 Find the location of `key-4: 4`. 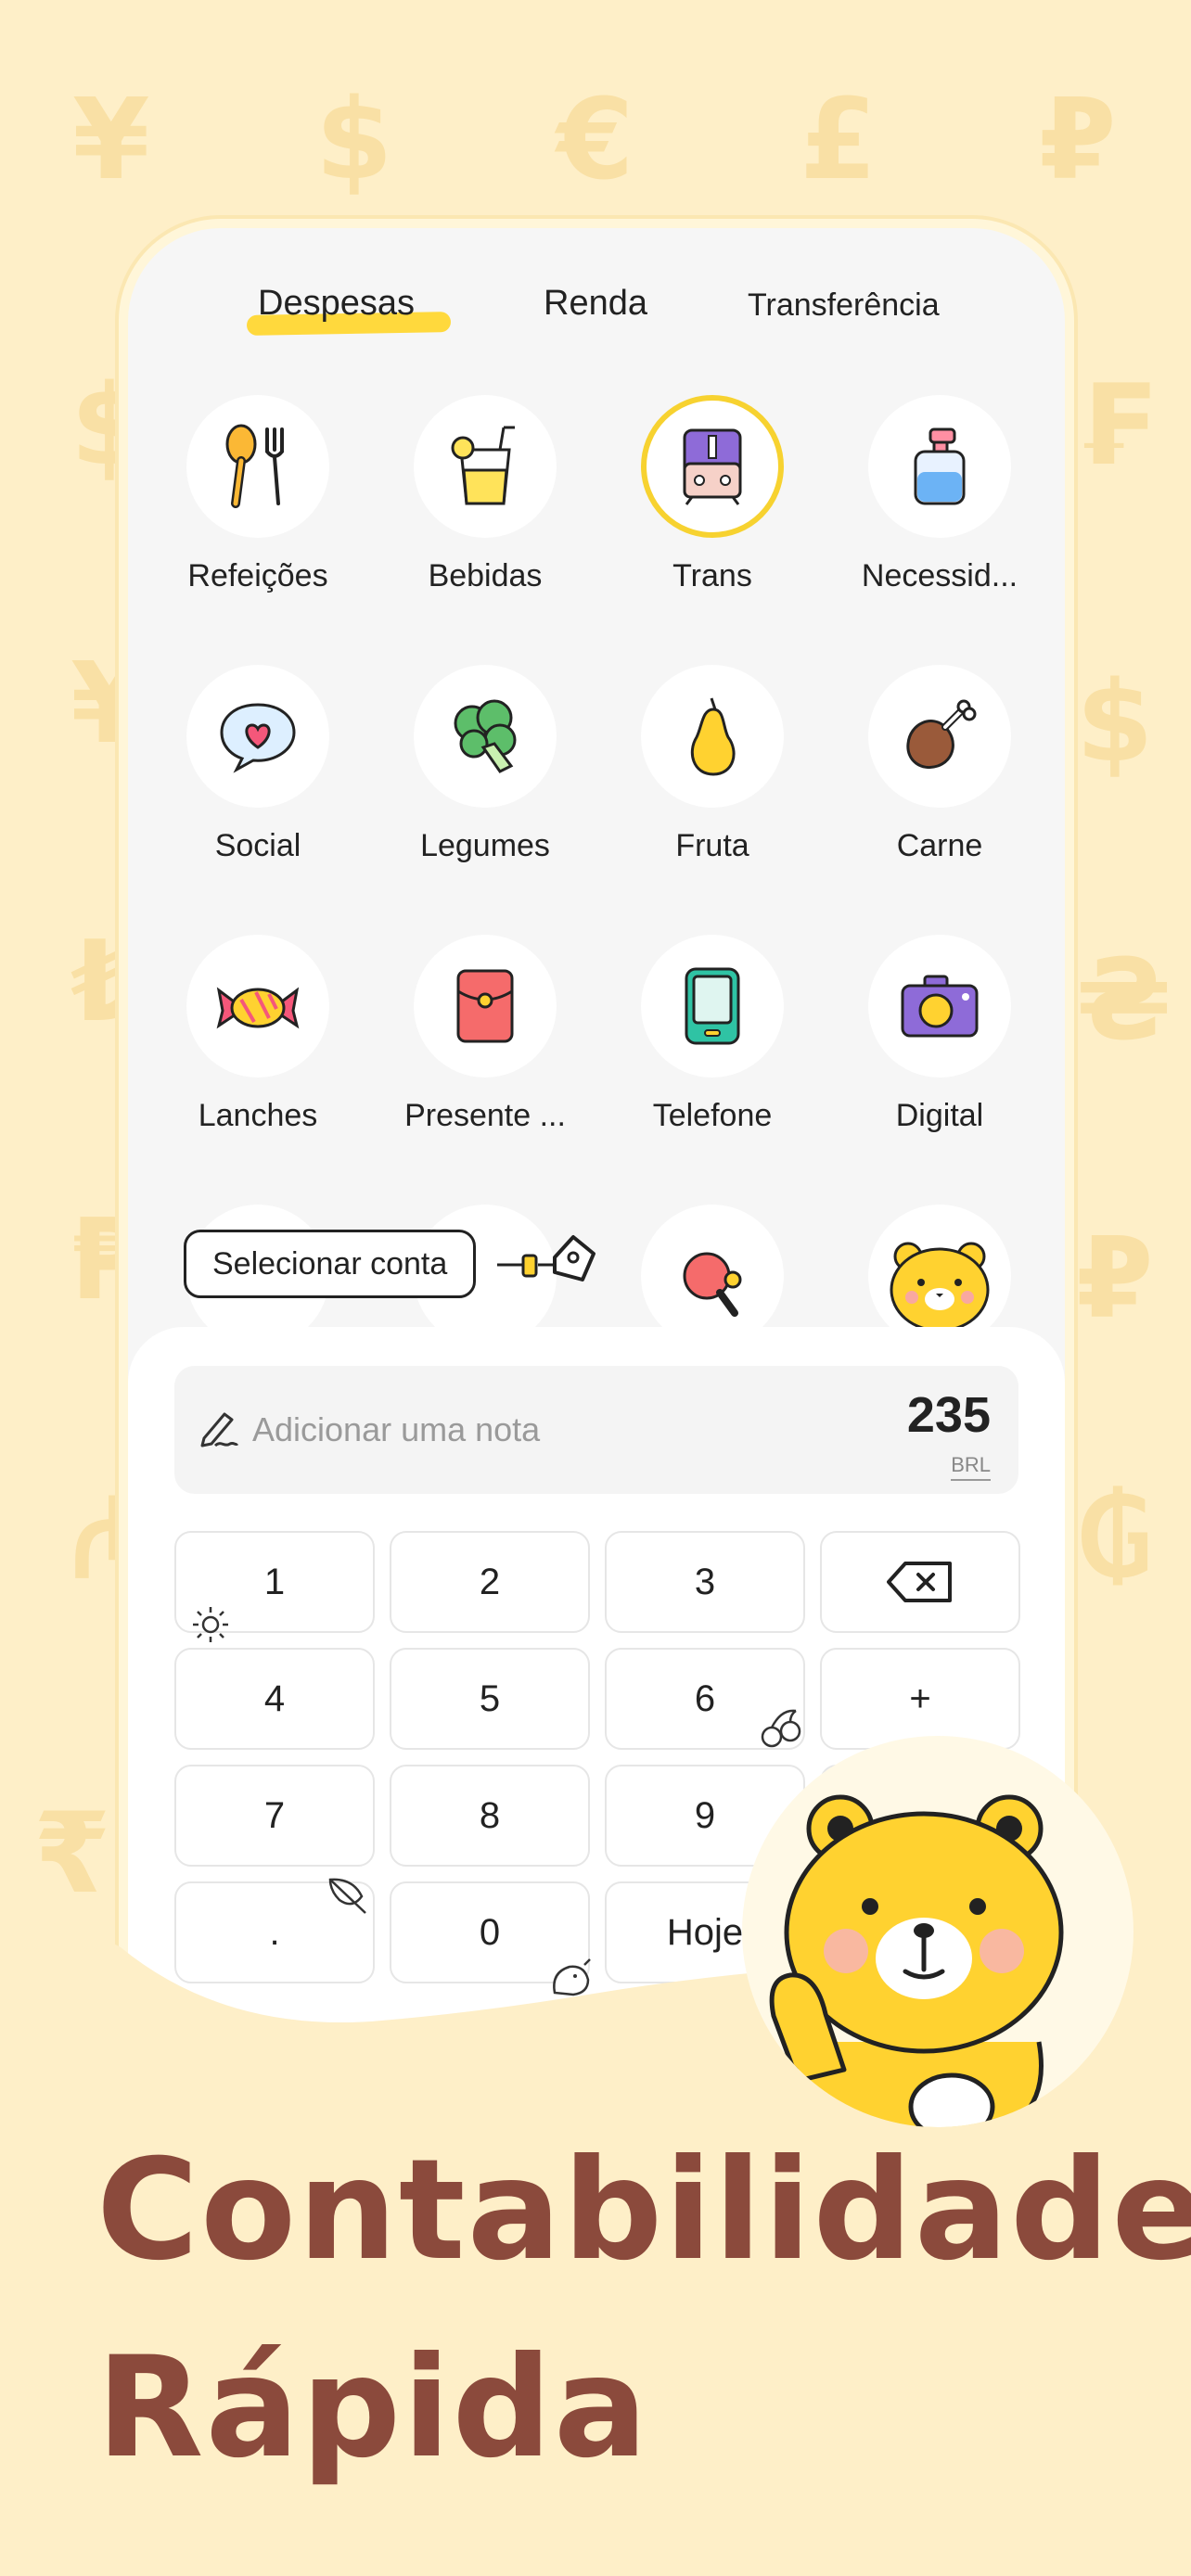

key-4: 4 is located at coordinates (274, 1699).